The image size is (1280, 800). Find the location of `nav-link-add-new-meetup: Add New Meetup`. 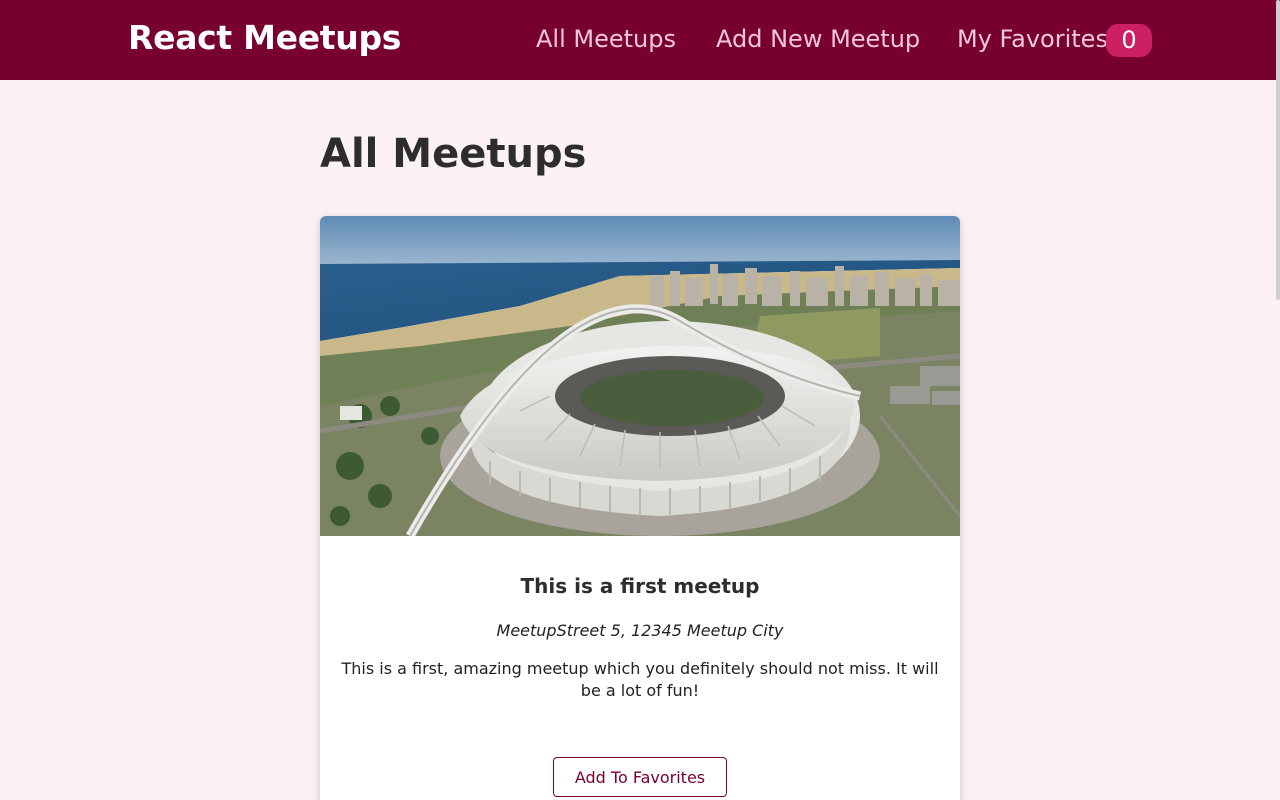

nav-link-add-new-meetup: Add New Meetup is located at coordinates (818, 39).